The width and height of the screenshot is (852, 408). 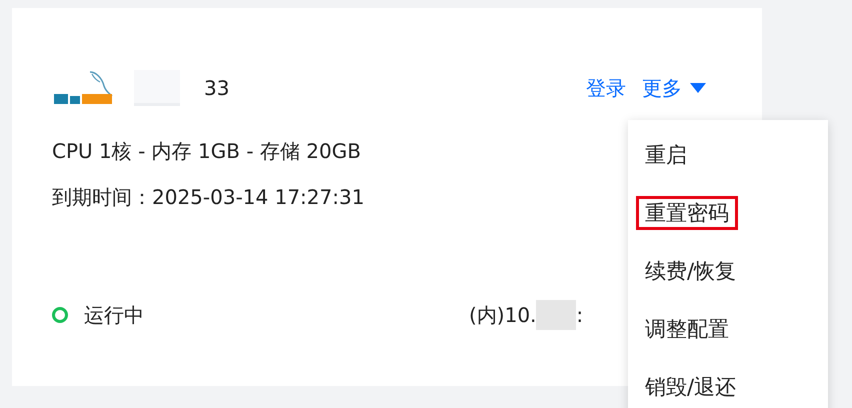 What do you see at coordinates (691, 387) in the screenshot?
I see `menu-item: 销毁/退还` at bounding box center [691, 387].